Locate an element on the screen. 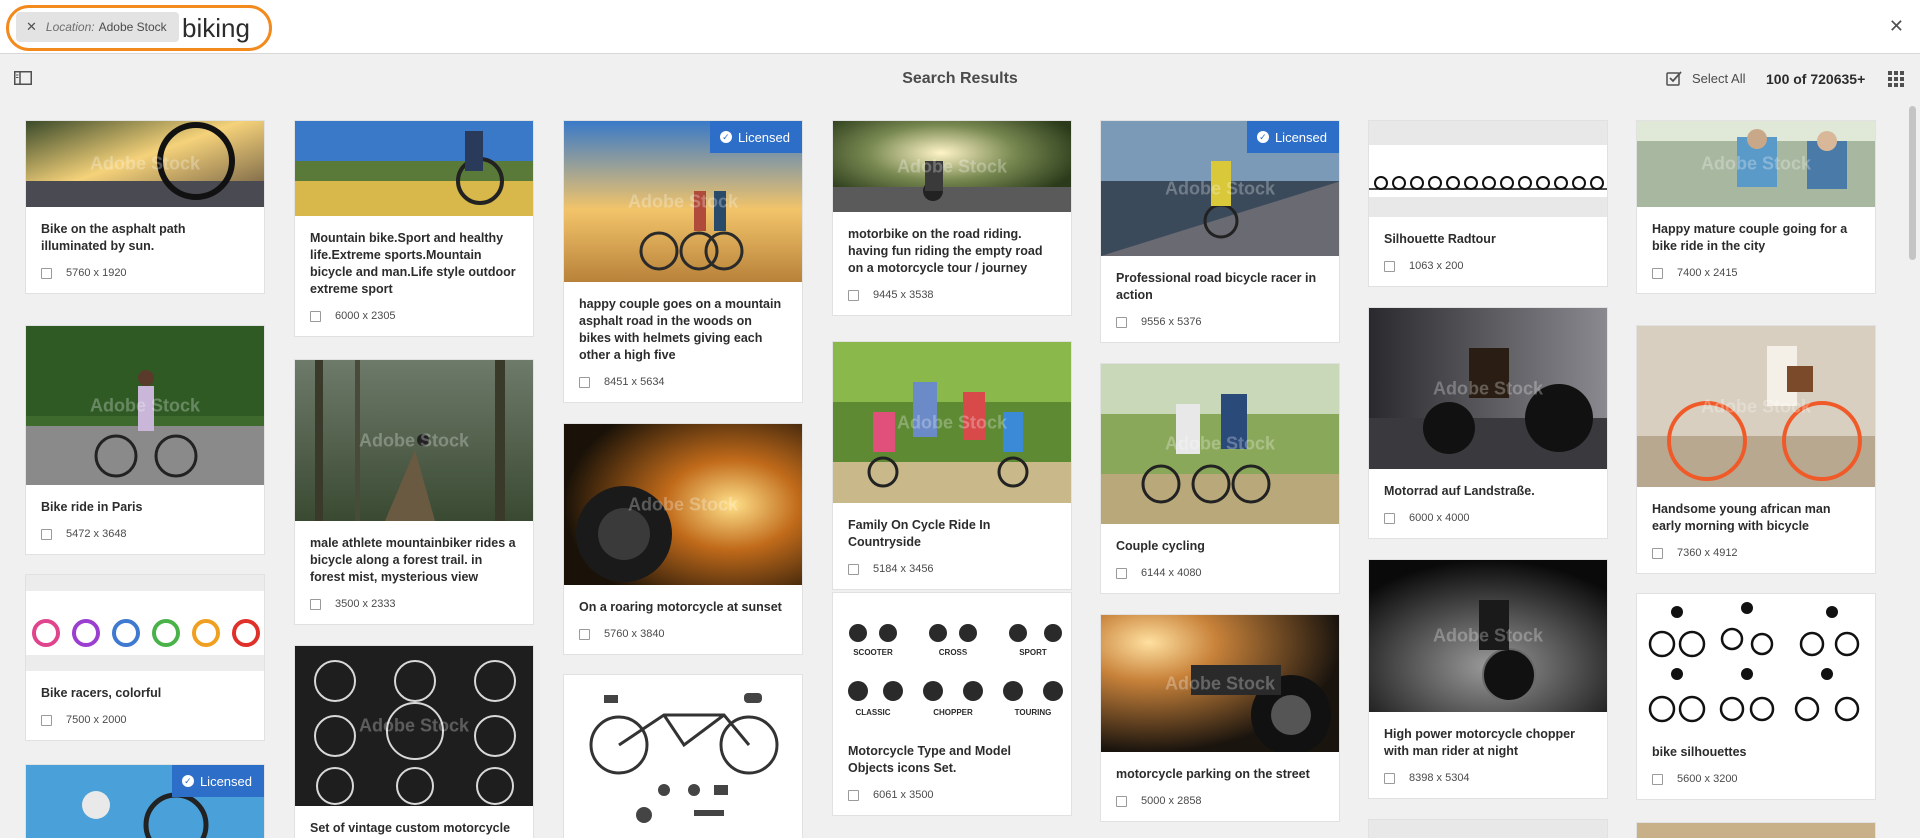 This screenshot has width=1920, height=838. asset-card: Bike racers, colorful 7500 x 2000 is located at coordinates (145, 657).